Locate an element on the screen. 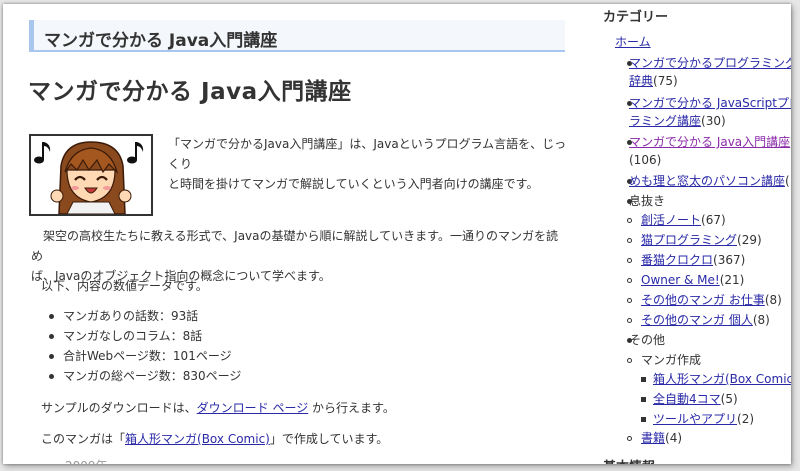 The width and height of the screenshot is (800, 471). category-link-other-manga-work: その他のマンガ お仕事 is located at coordinates (703, 300).